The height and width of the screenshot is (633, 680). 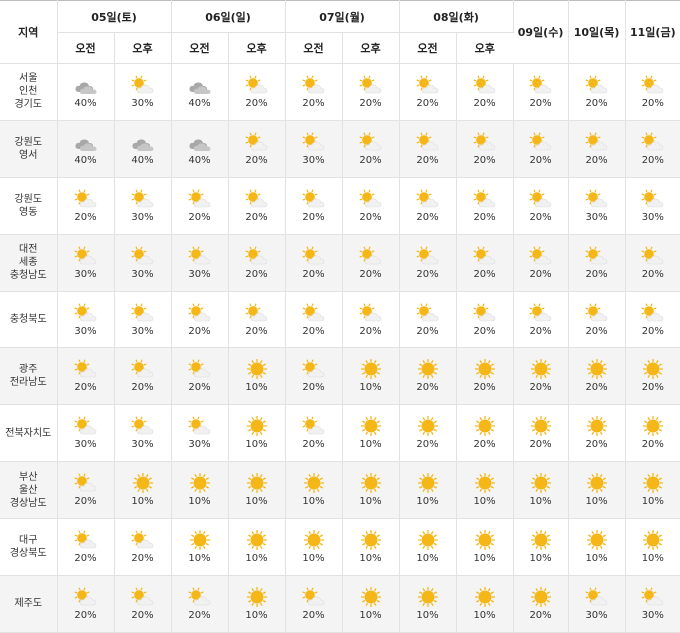 What do you see at coordinates (85, 88) in the screenshot?
I see `cloud-icon` at bounding box center [85, 88].